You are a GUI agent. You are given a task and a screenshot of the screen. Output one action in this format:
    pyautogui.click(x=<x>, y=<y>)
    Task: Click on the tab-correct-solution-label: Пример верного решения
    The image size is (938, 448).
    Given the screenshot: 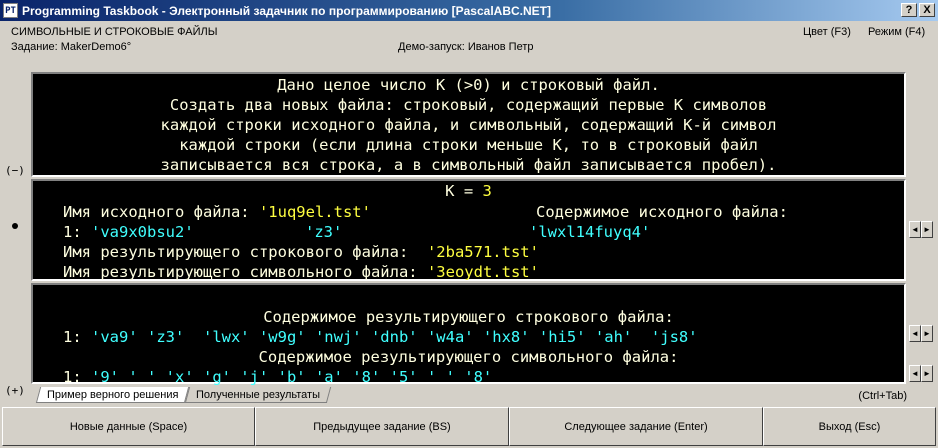 What is the action you would take?
    pyautogui.click(x=113, y=394)
    